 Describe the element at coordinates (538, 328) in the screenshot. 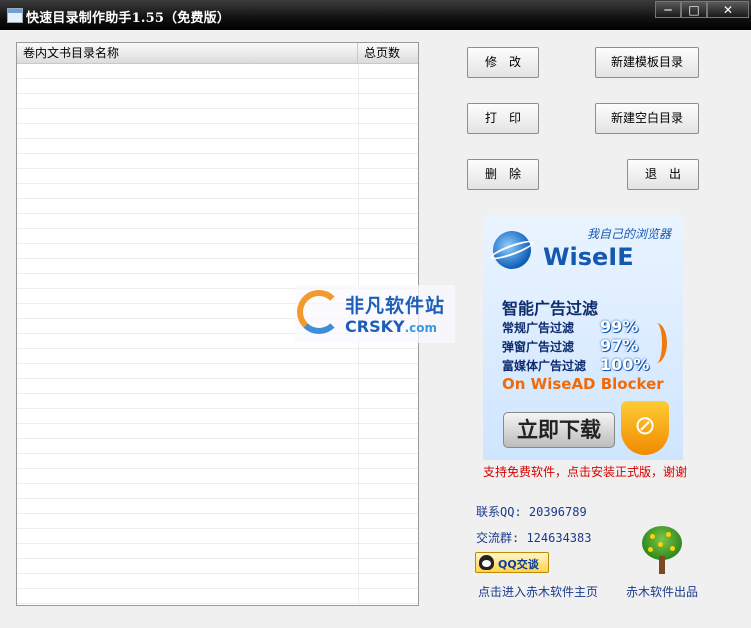

I see `ad-row-label: 常规广告过滤` at that location.